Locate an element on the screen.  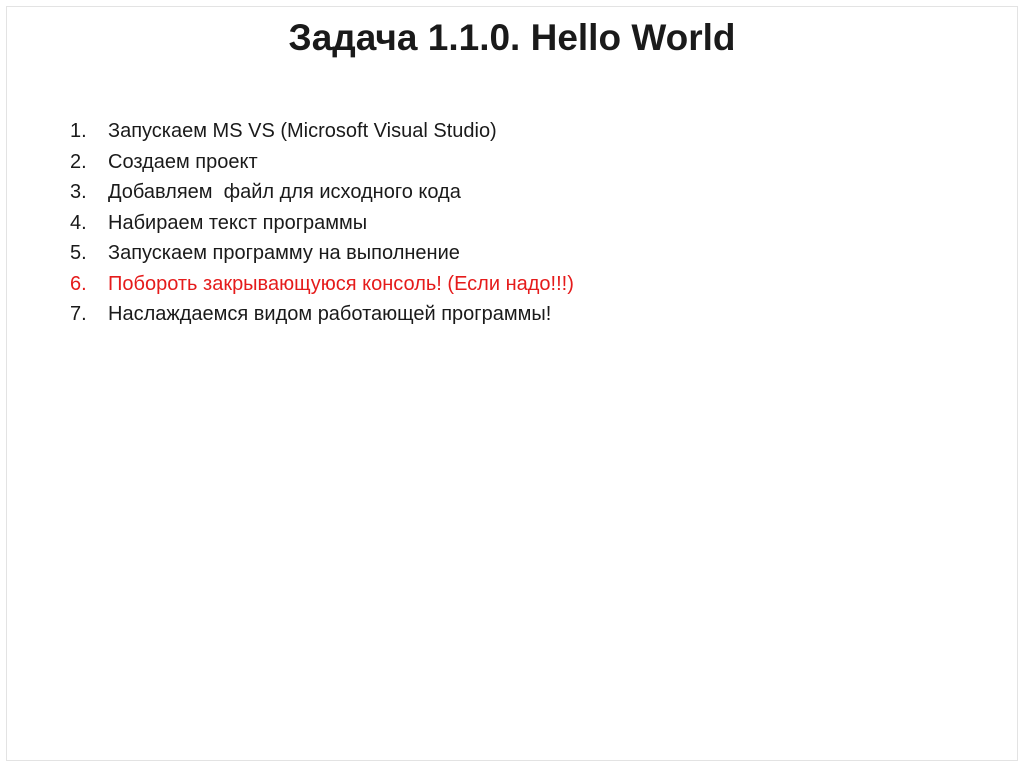
step-number: 3. is located at coordinates (78, 192).